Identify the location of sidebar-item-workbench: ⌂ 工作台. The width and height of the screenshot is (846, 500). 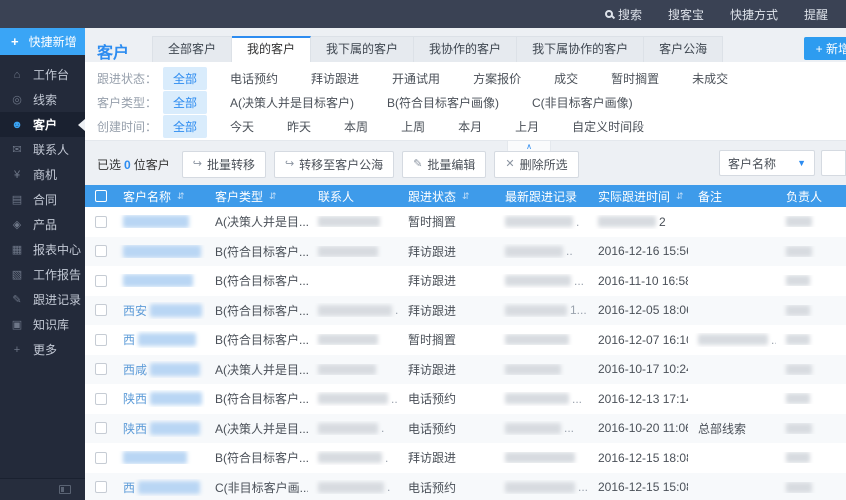
(42, 74).